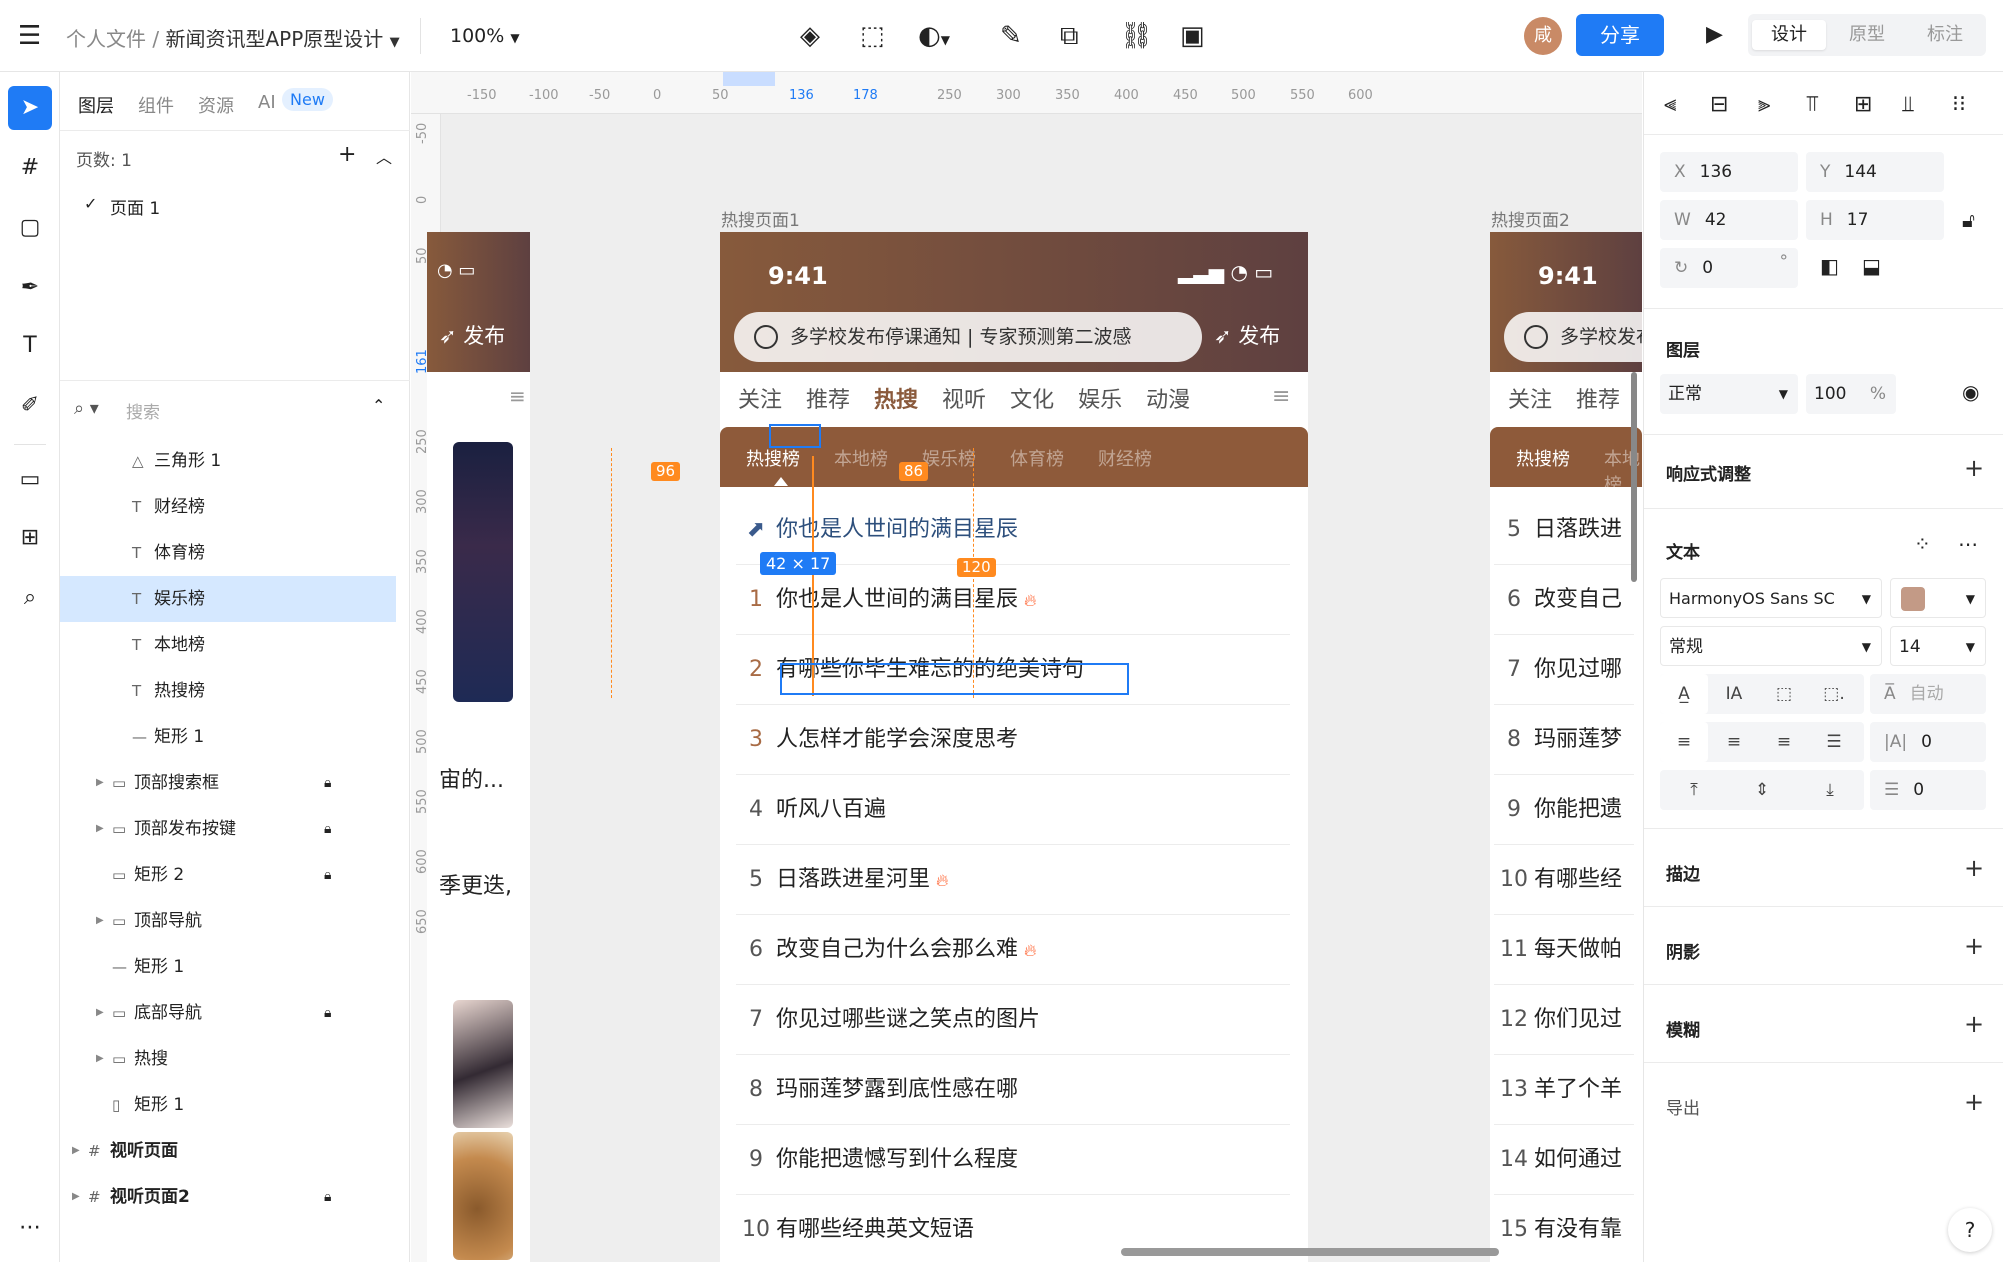 The height and width of the screenshot is (1262, 2003). I want to click on more-options-icon: ⋯, so click(1968, 544).